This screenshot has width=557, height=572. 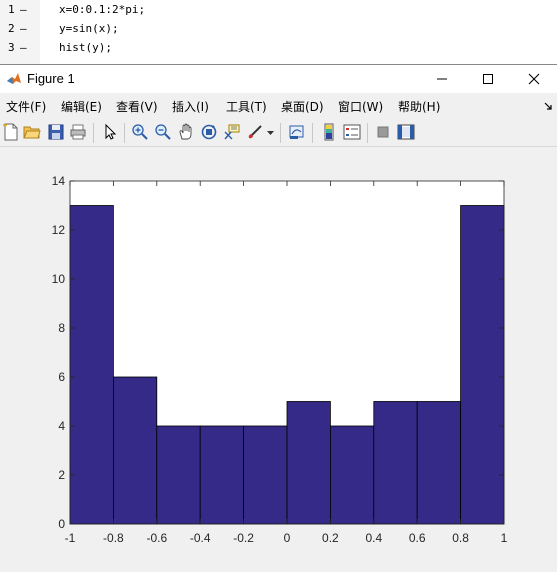 What do you see at coordinates (59, 230) in the screenshot?
I see `y-tick-label: 12` at bounding box center [59, 230].